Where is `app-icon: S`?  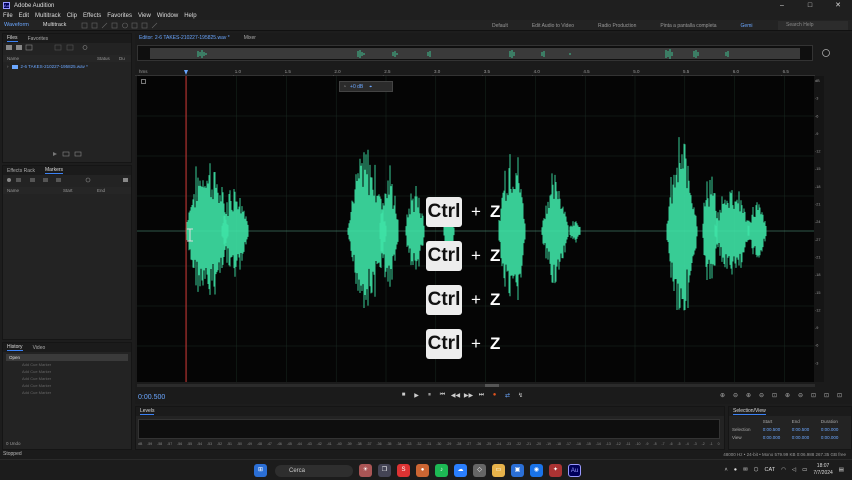 app-icon: S is located at coordinates (403, 470).